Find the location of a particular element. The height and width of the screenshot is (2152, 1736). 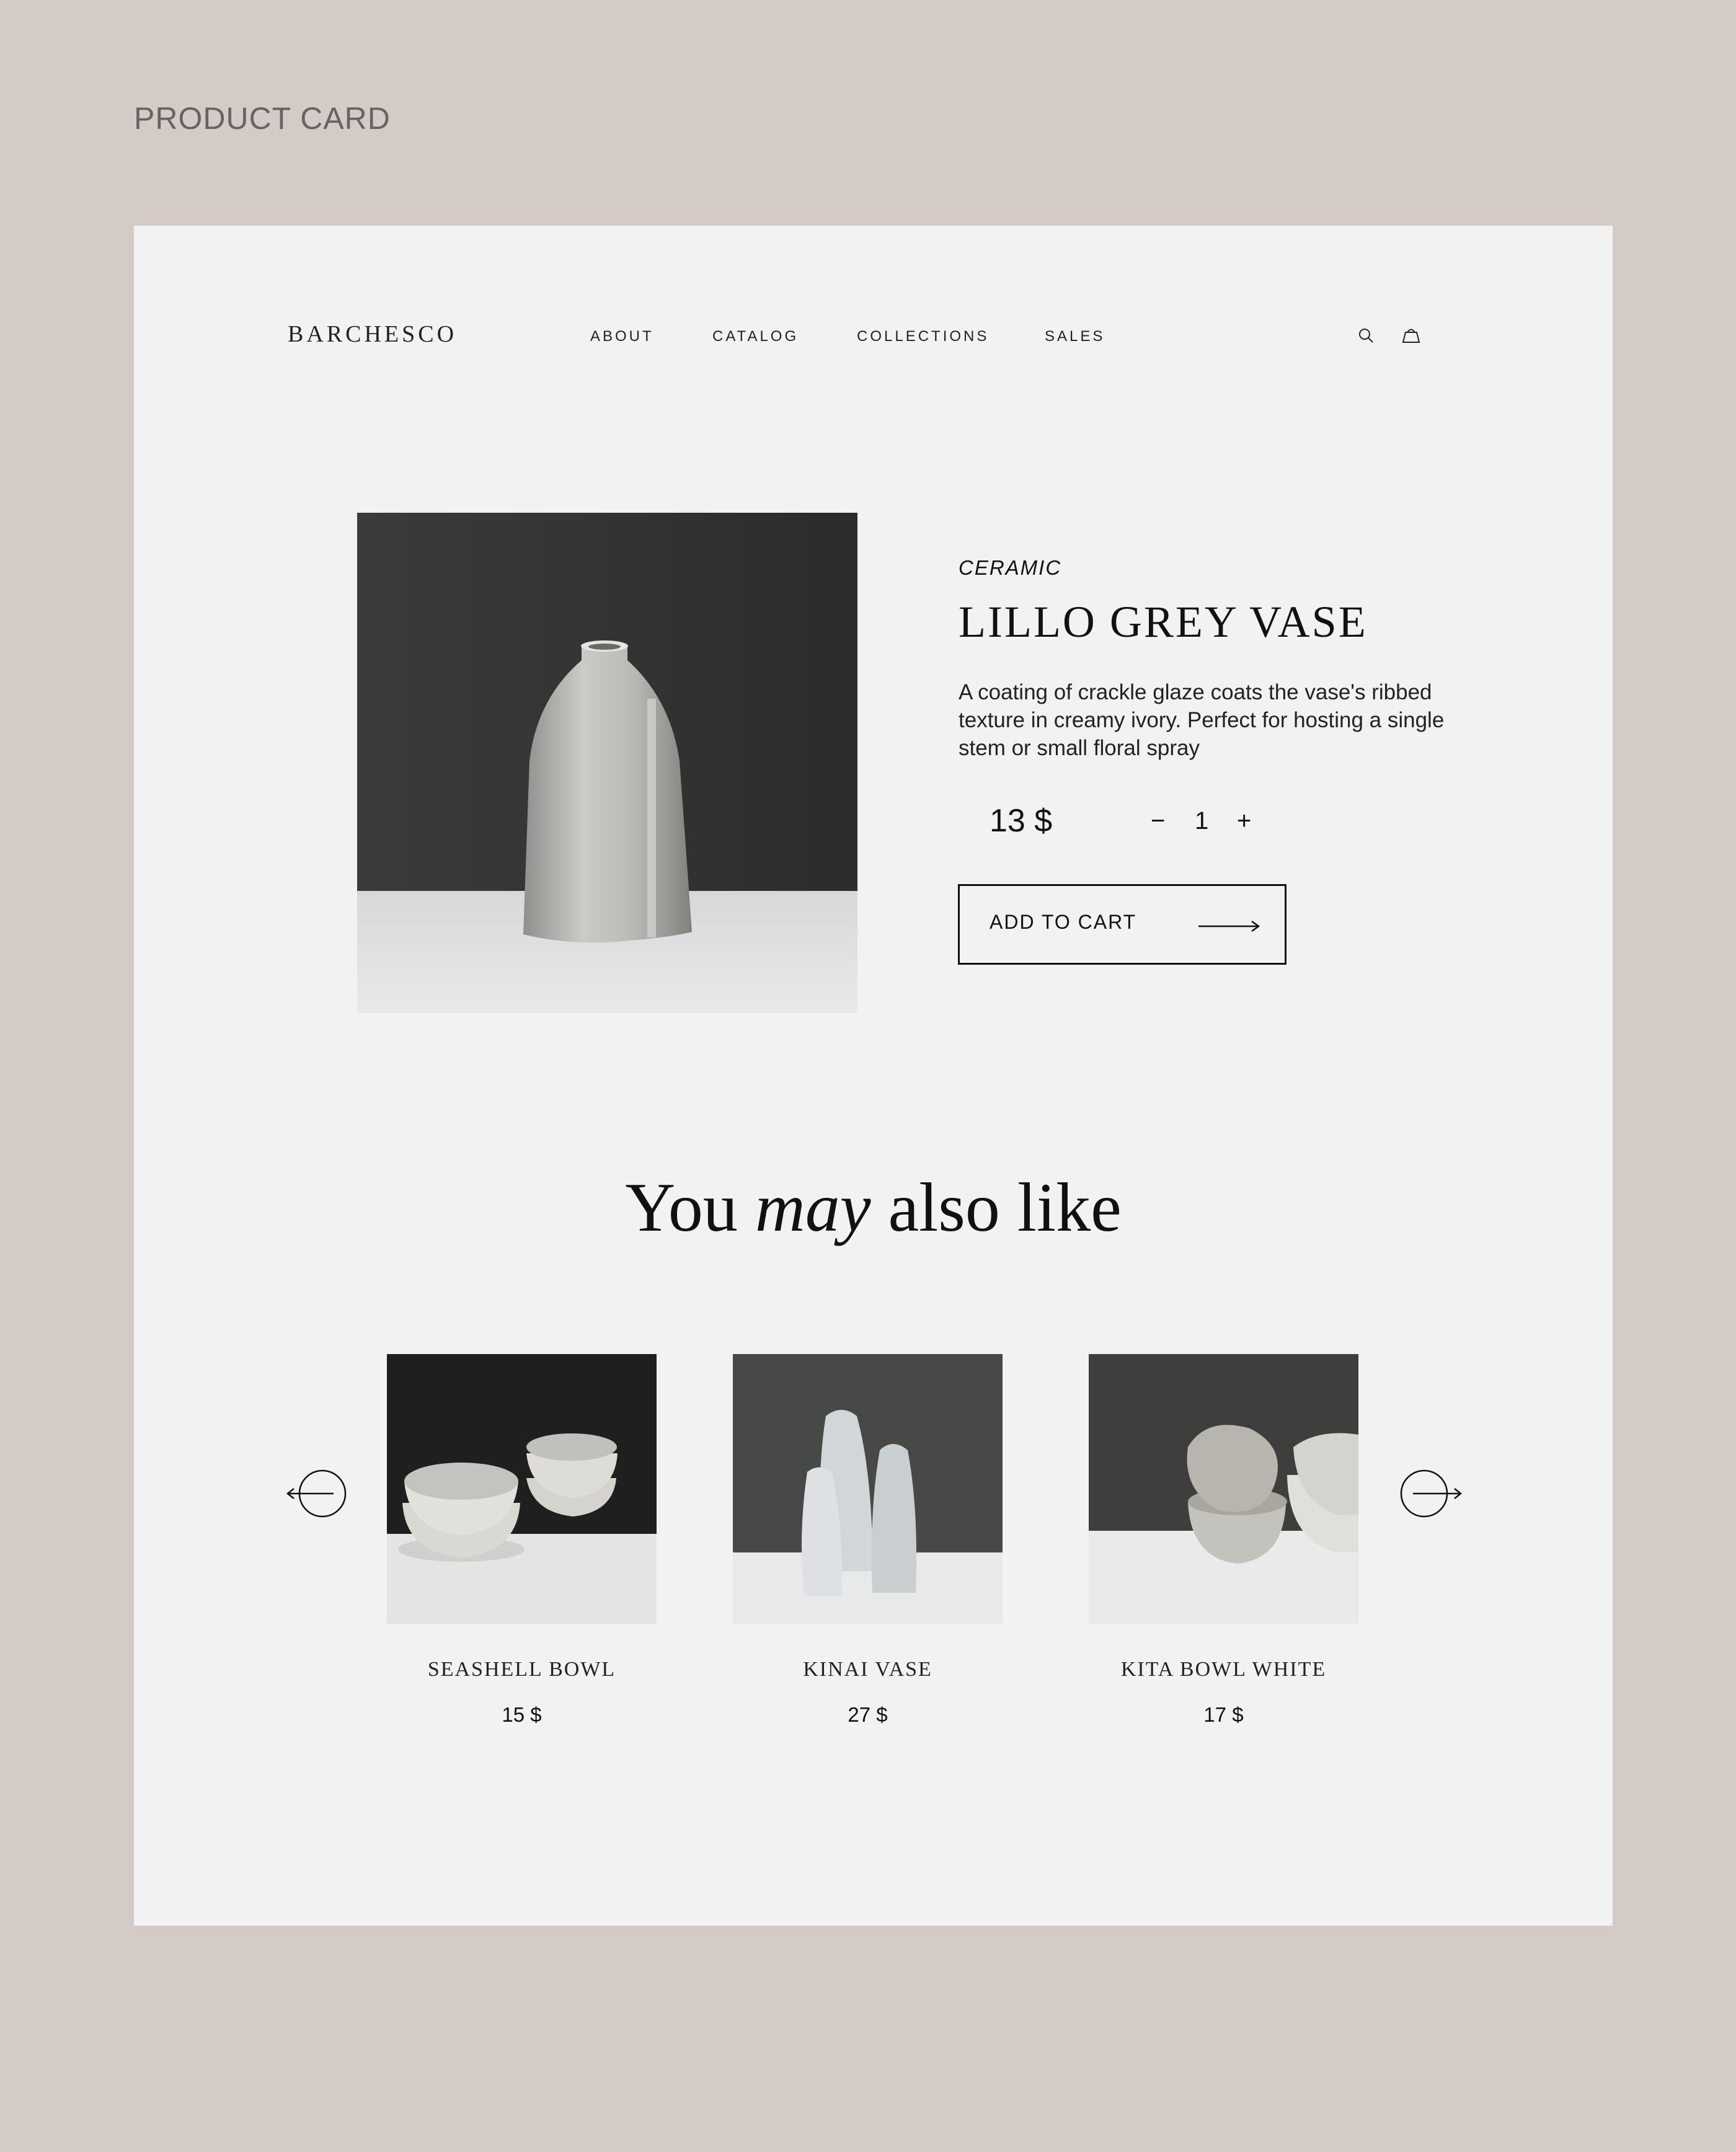

product-price: 13 $ is located at coordinates (1021, 821).